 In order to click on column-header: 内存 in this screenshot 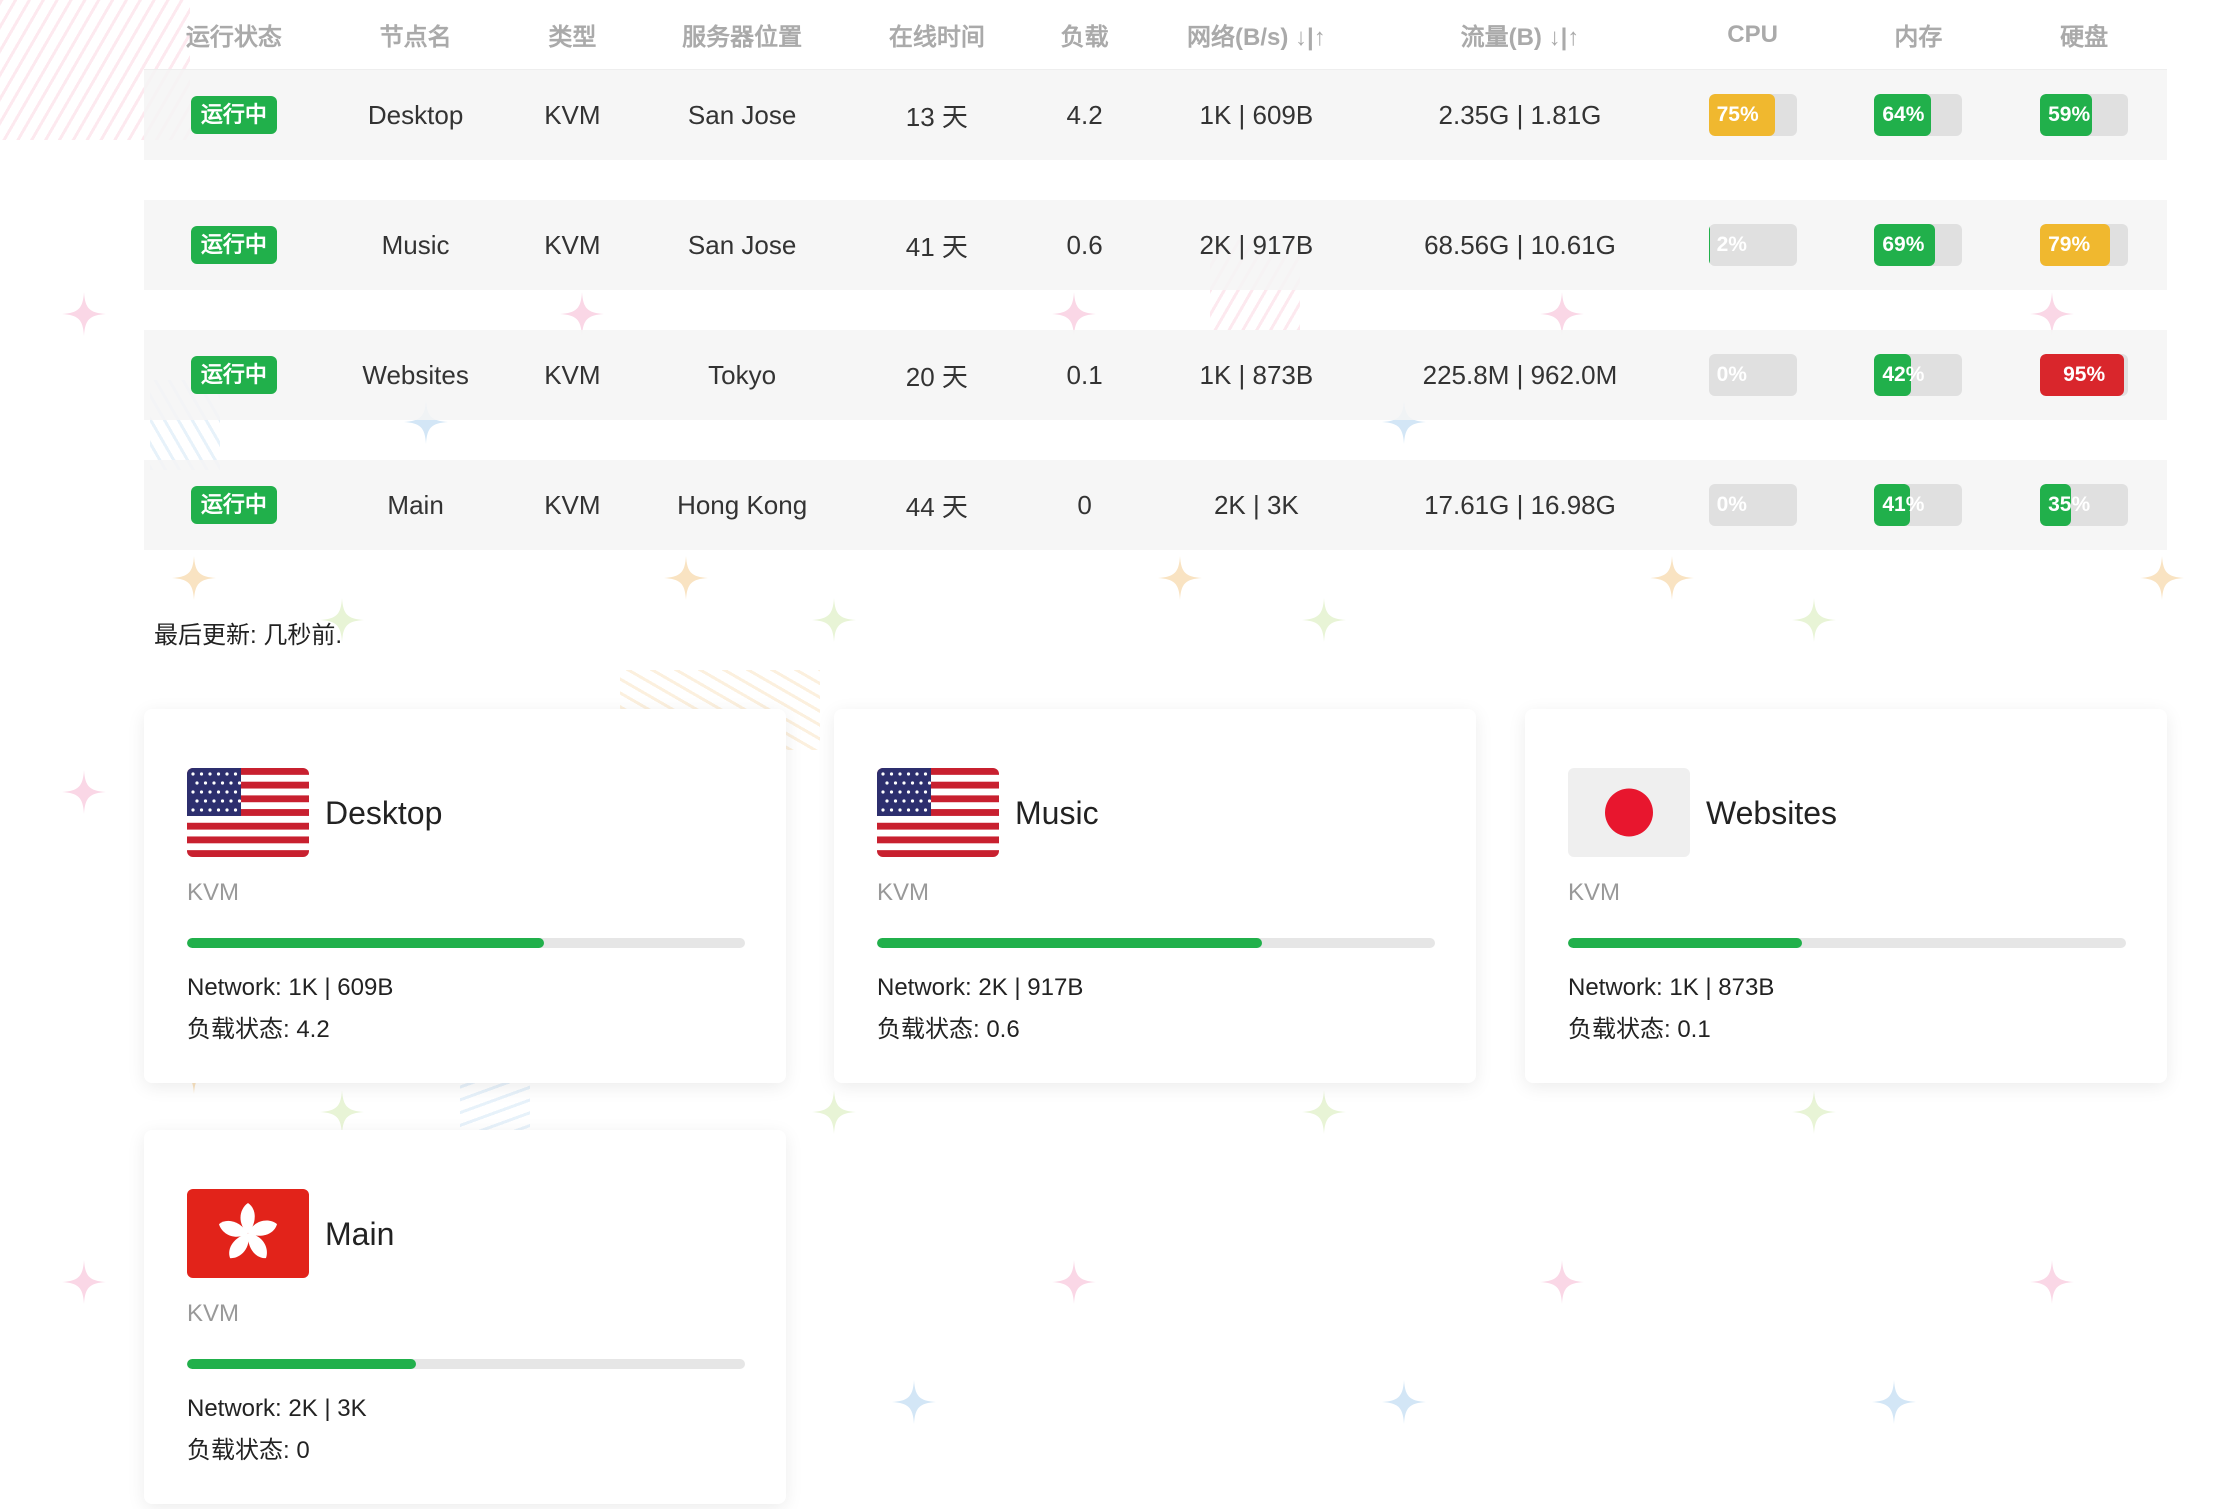, I will do `click(1918, 37)`.